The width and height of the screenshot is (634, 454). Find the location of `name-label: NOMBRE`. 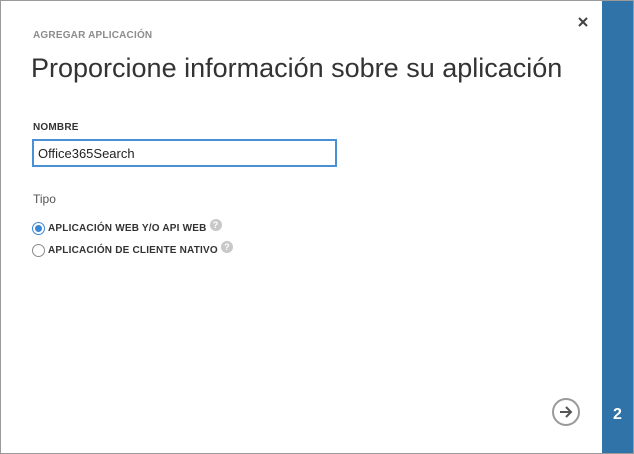

name-label: NOMBRE is located at coordinates (56, 127).